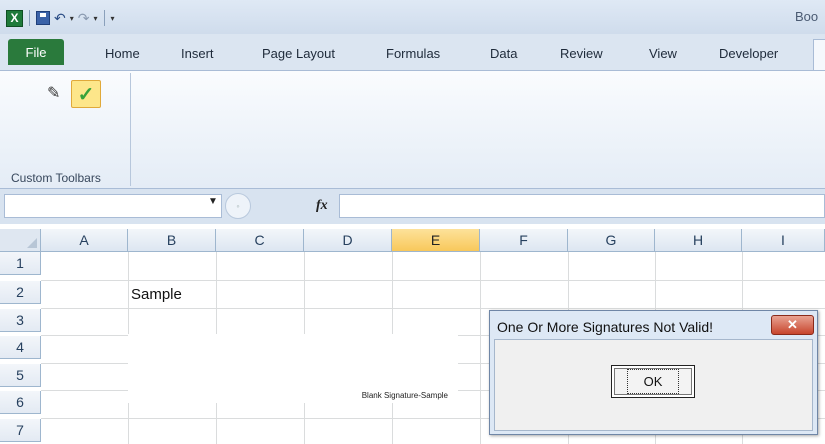  I want to click on signature-line-object: Blank Signature-Sample, so click(293, 368).